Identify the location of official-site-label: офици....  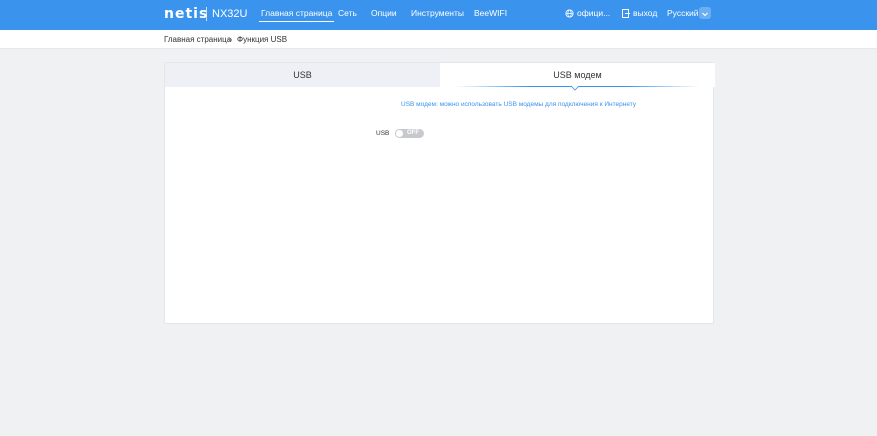
(594, 13).